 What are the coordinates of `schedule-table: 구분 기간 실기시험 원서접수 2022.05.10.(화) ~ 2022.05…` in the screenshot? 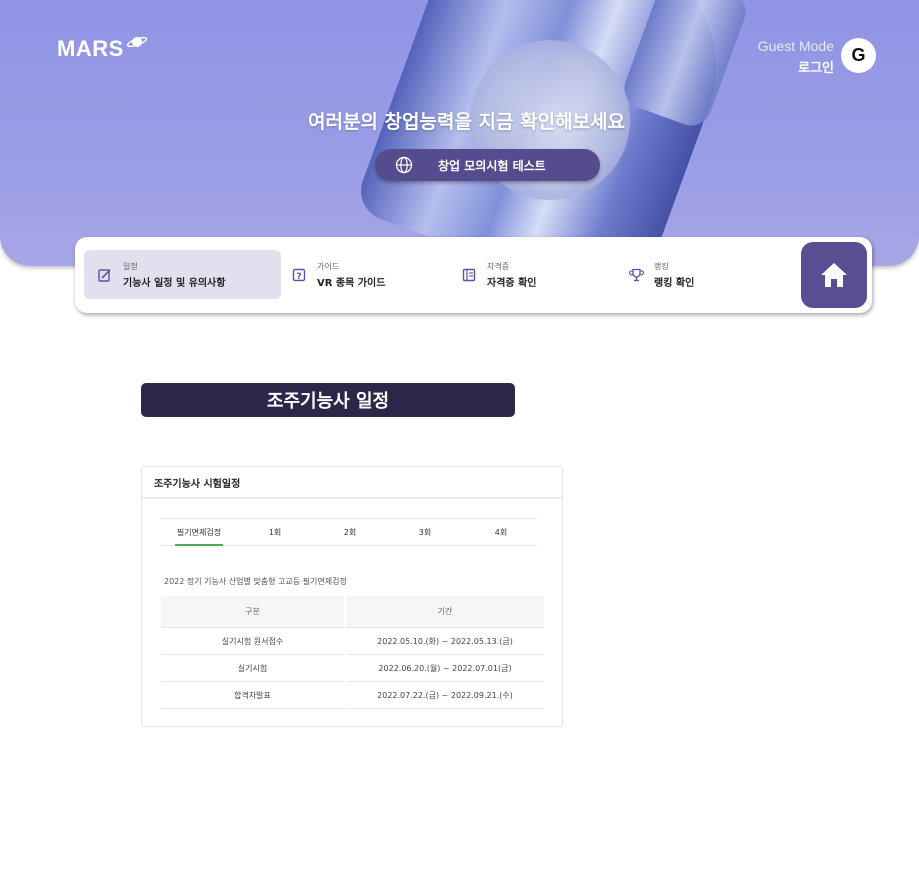 It's located at (352, 652).